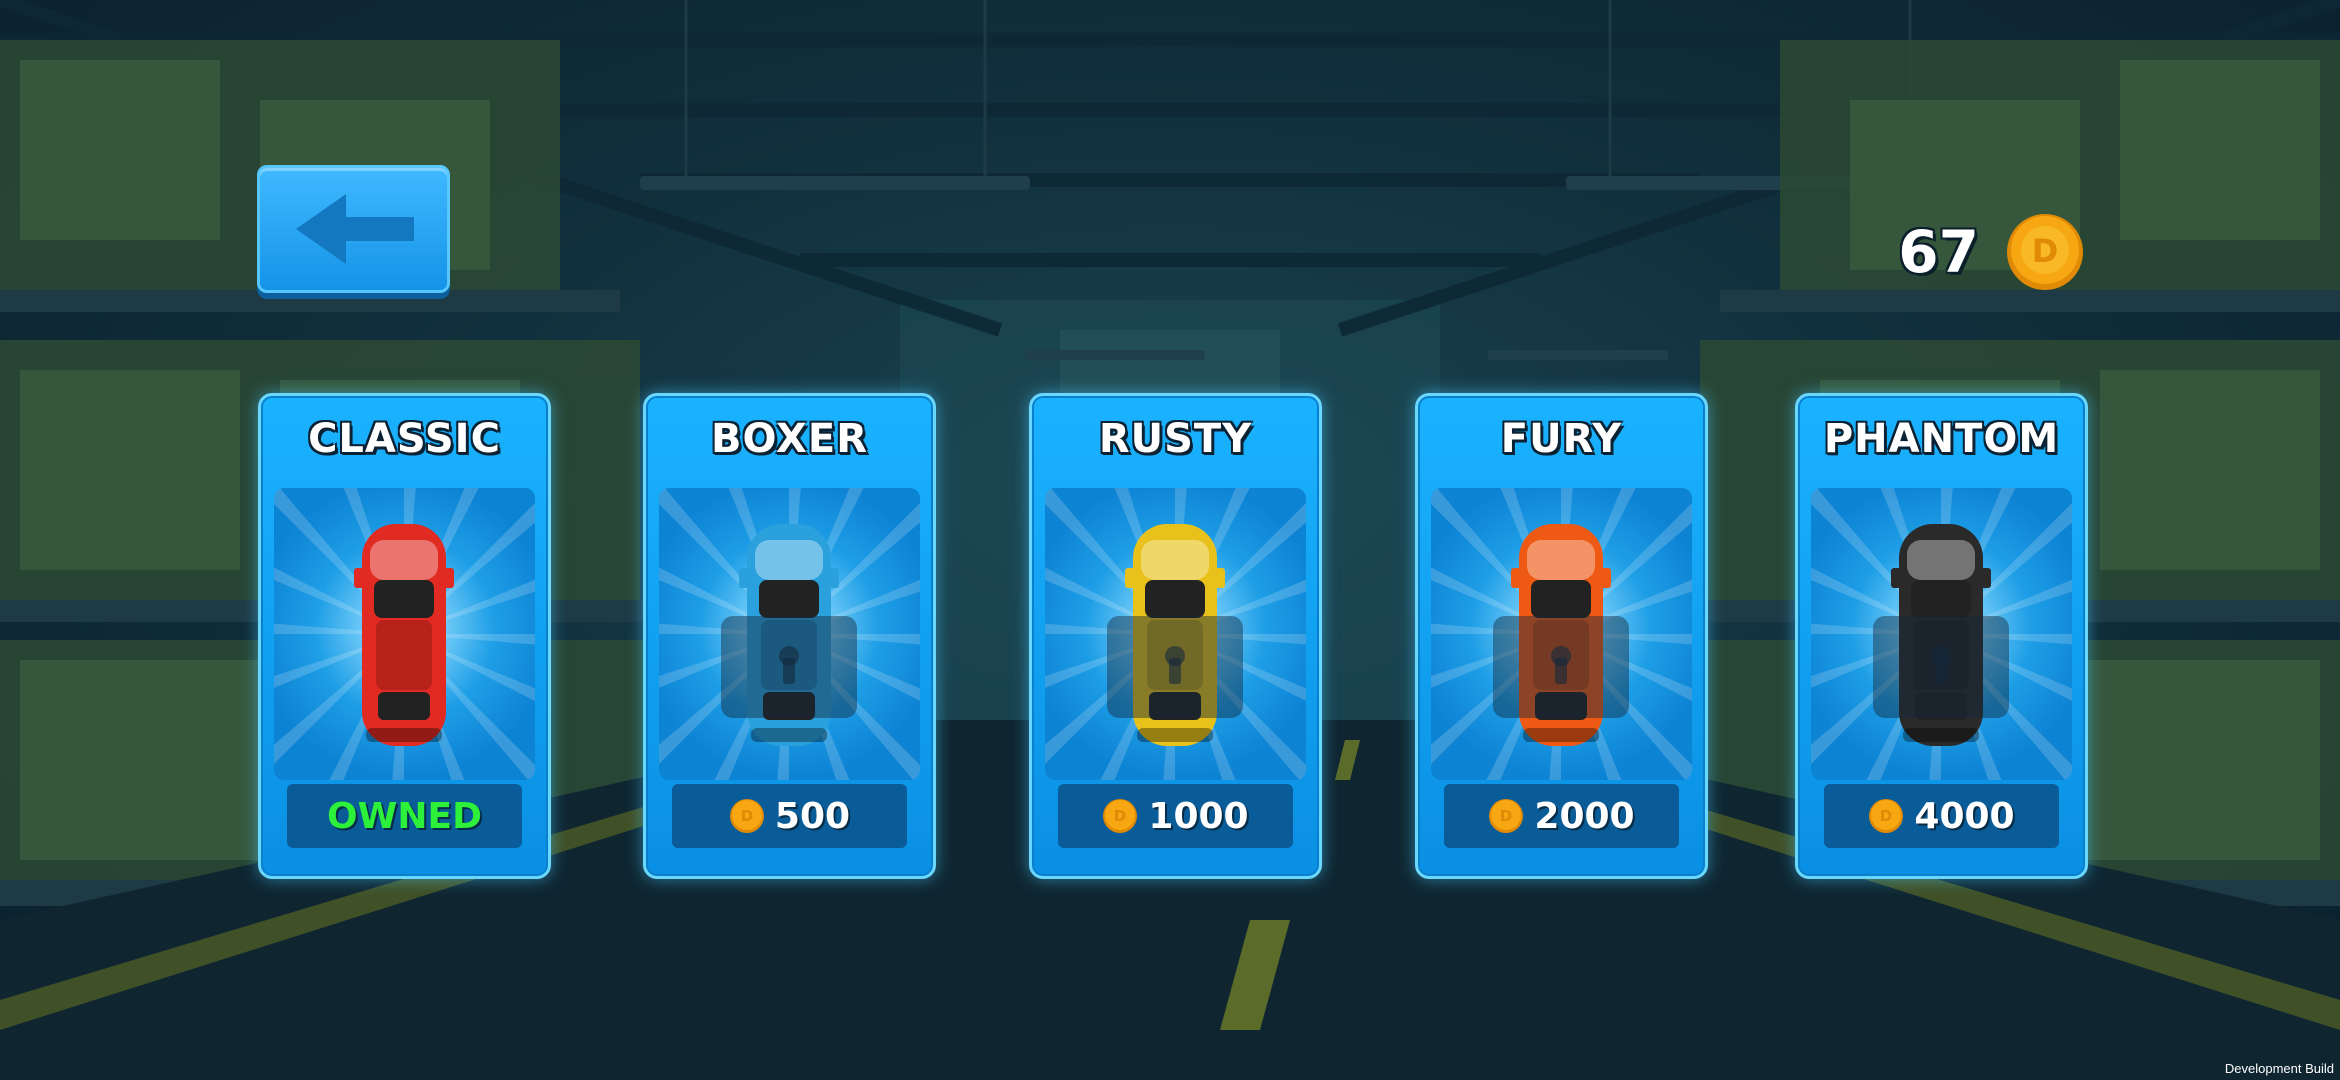 The width and height of the screenshot is (2340, 1080). I want to click on car-name: PHANTOM, so click(1941, 439).